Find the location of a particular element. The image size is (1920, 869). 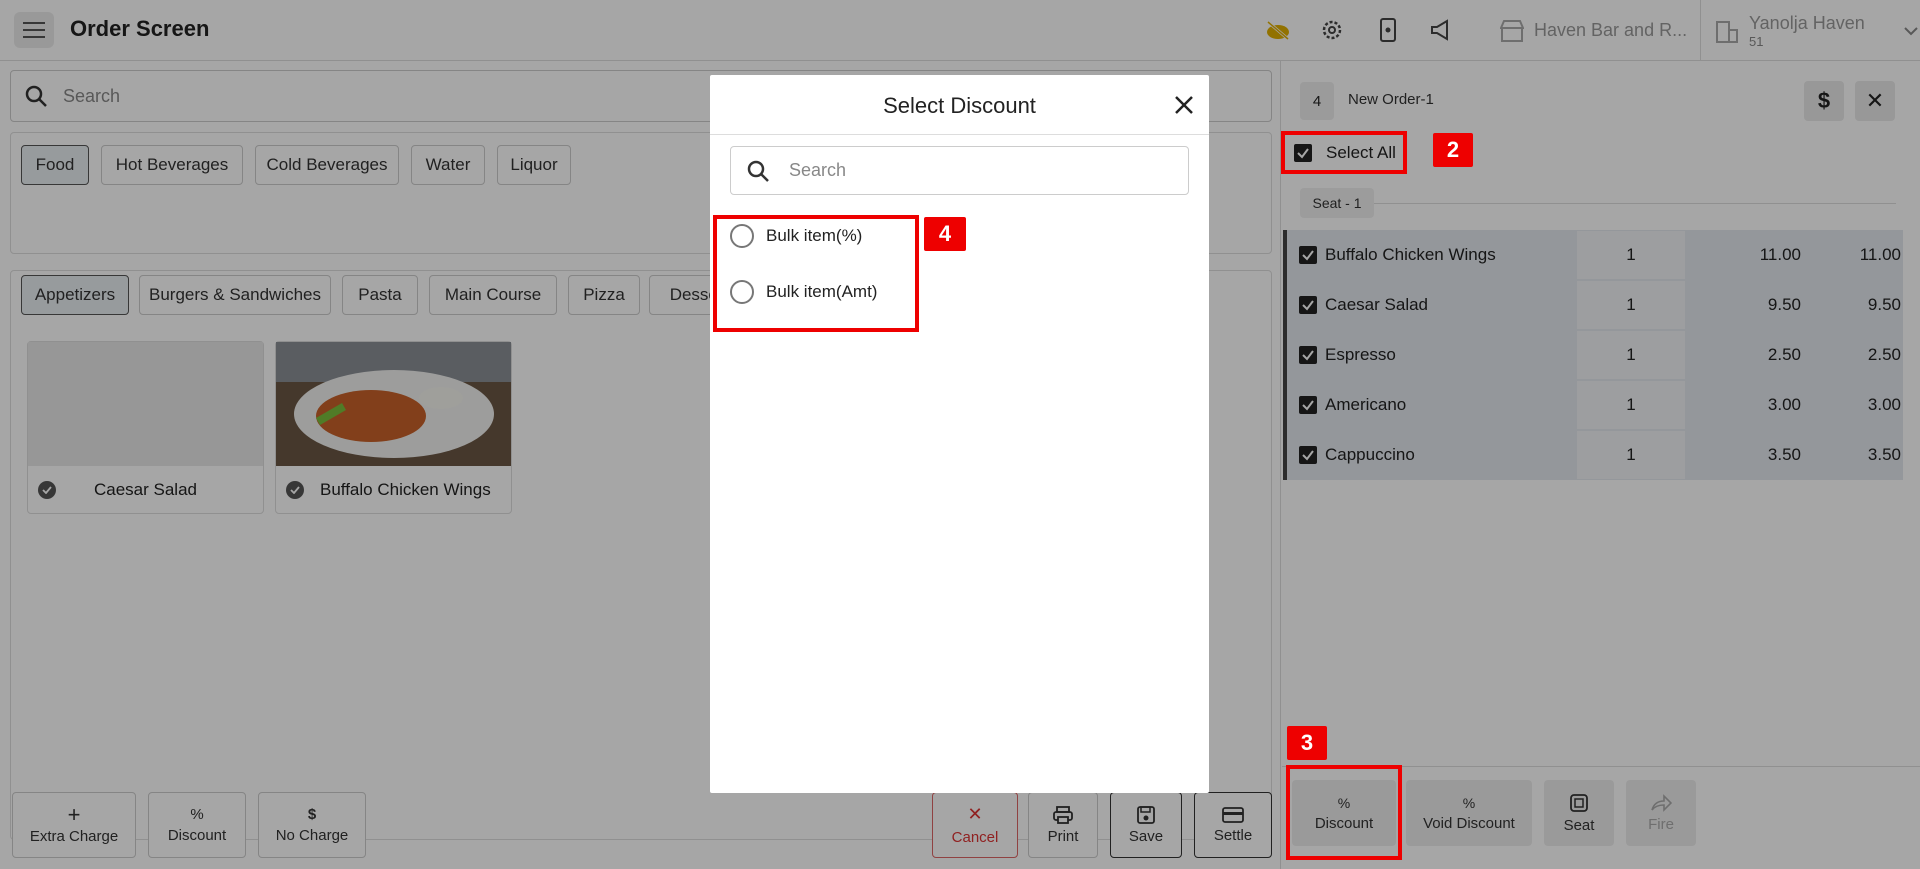

annotation-box-discount is located at coordinates (1344, 812).